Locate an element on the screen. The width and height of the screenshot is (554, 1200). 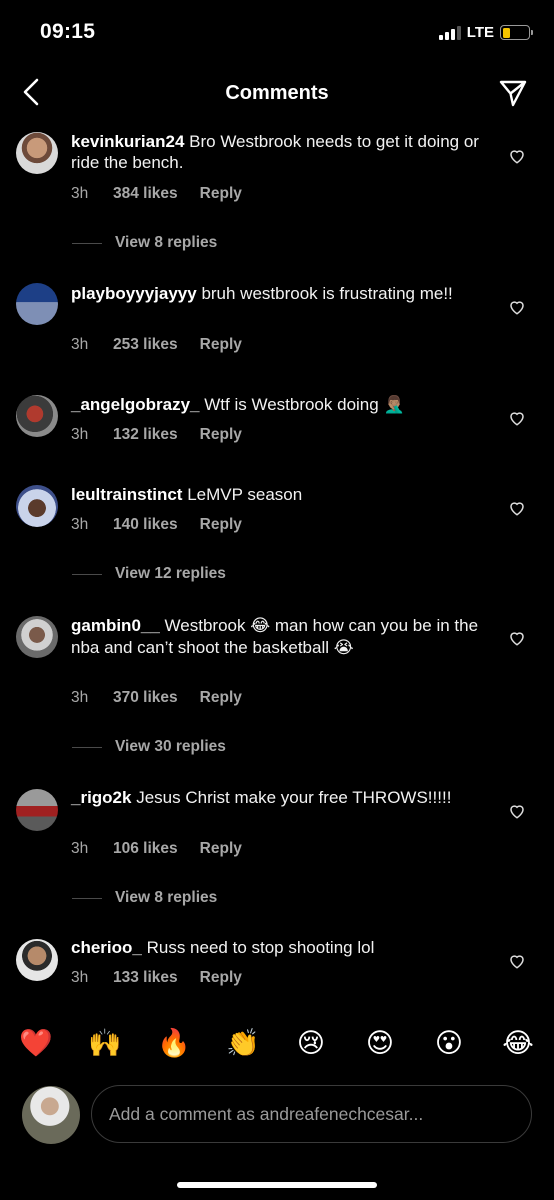
comment-likes: 384 likes is located at coordinates (145, 194).